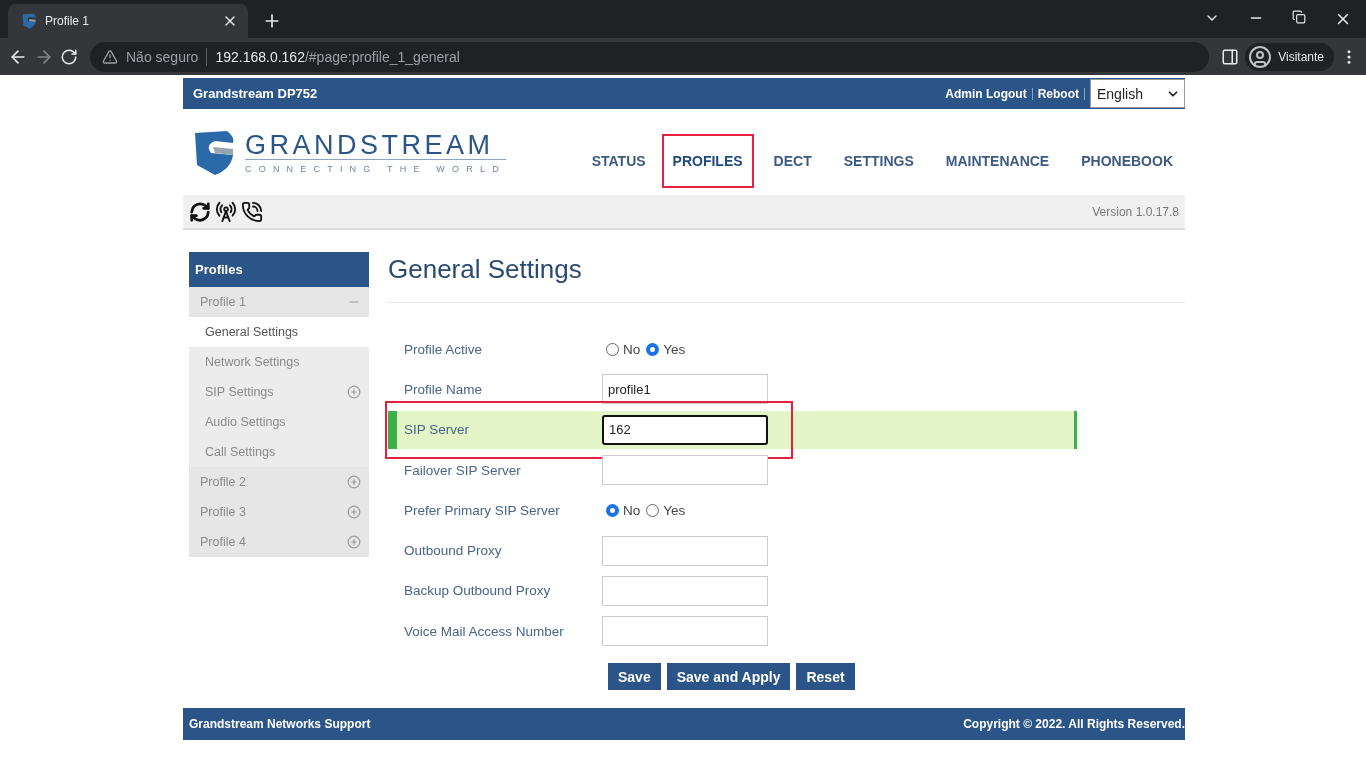 Image resolution: width=1366 pixels, height=768 pixels. Describe the element at coordinates (792, 161) in the screenshot. I see `nav-tab: DECT` at that location.